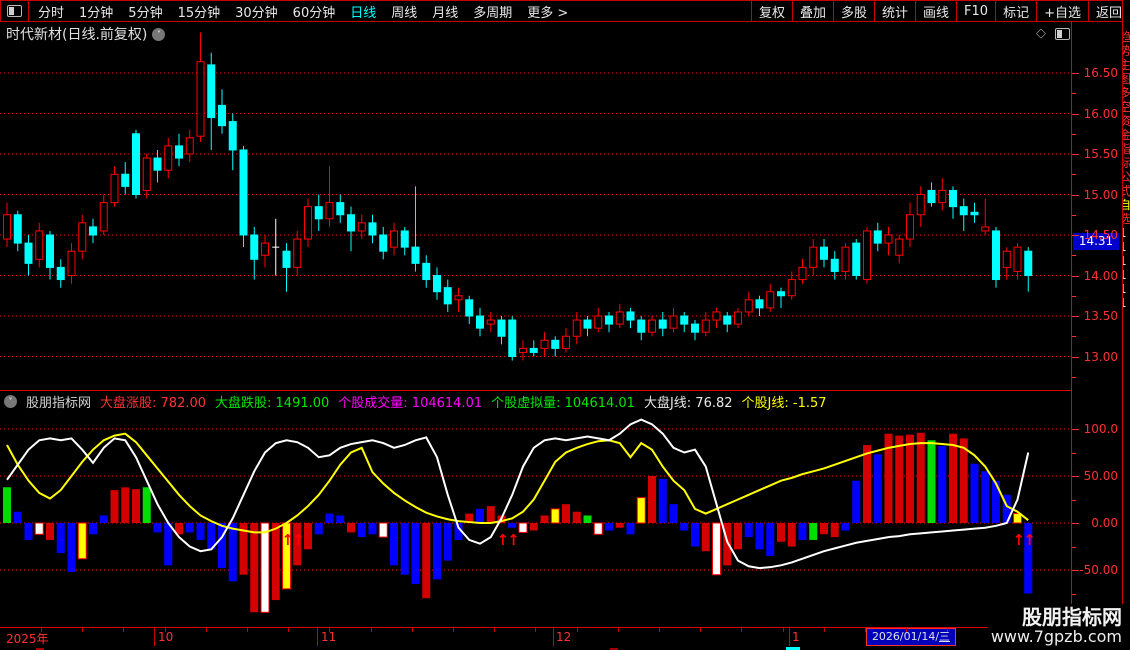 The width and height of the screenshot is (1130, 650). I want to click on menu-item-0: 分时, so click(51, 11).